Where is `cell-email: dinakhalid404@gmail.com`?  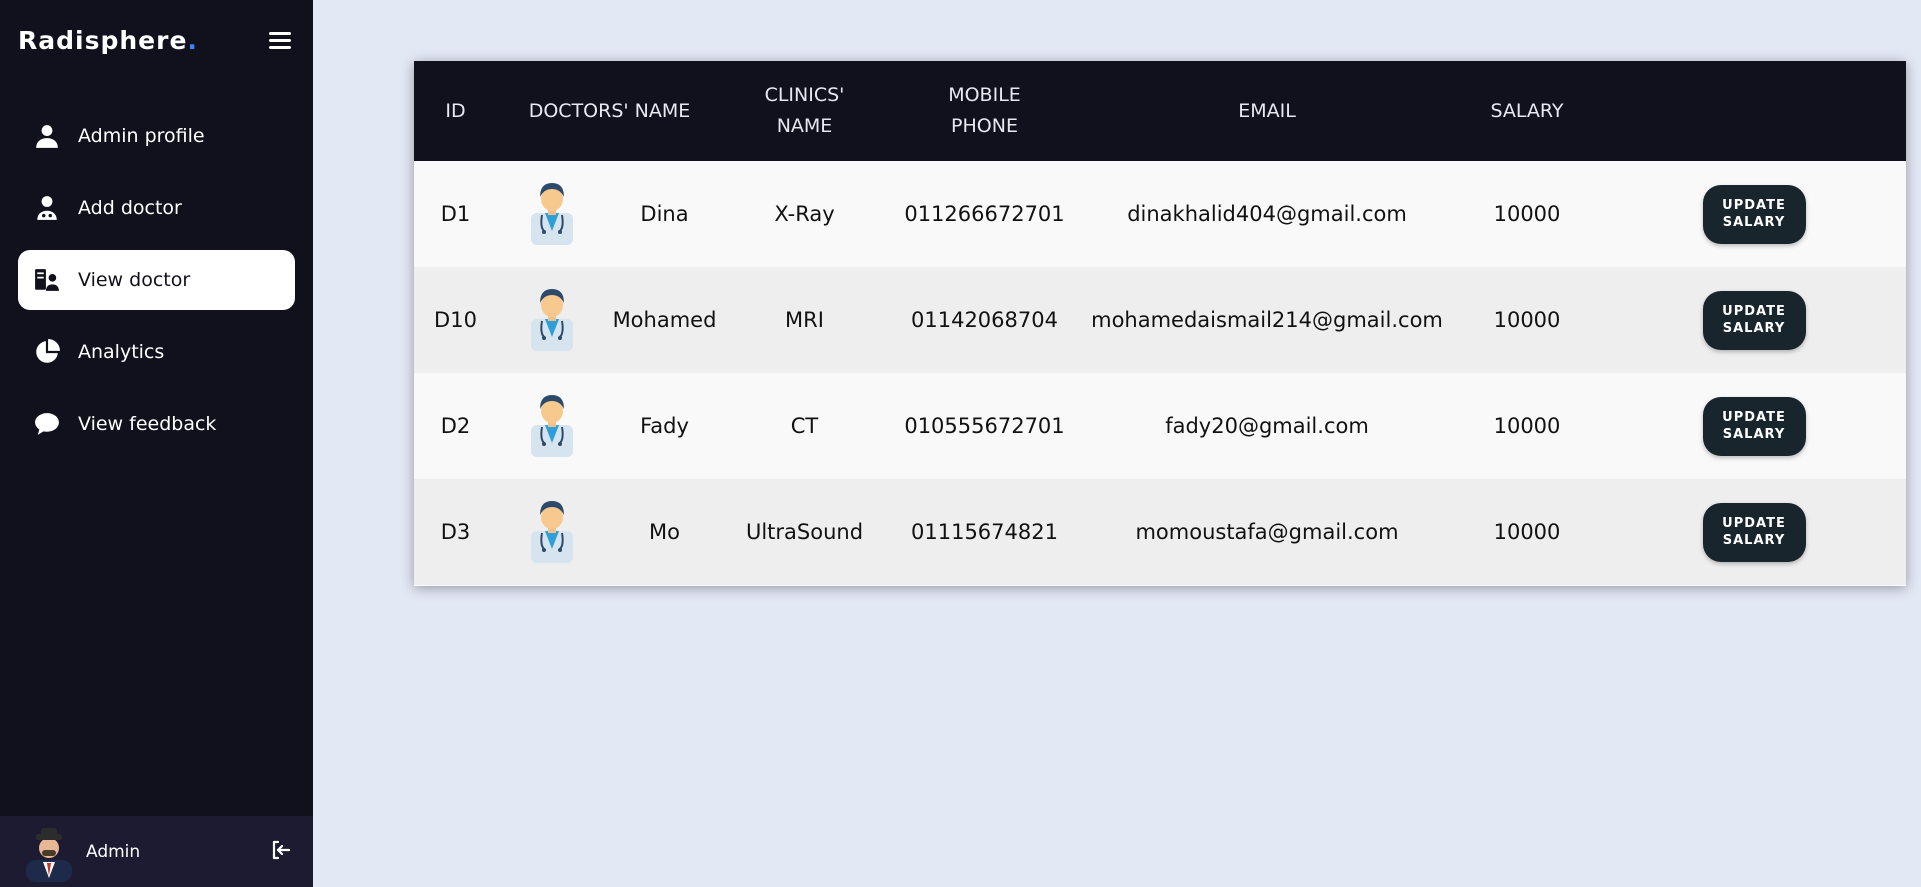
cell-email: dinakhalid404@gmail.com is located at coordinates (1267, 214).